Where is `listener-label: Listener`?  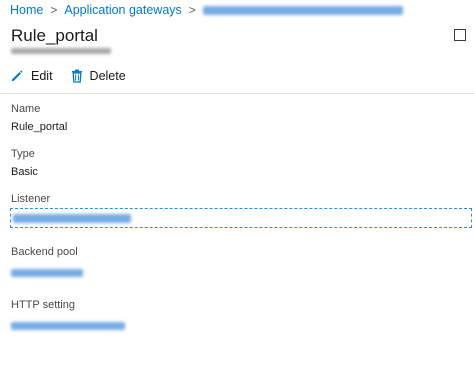 listener-label: Listener is located at coordinates (31, 199).